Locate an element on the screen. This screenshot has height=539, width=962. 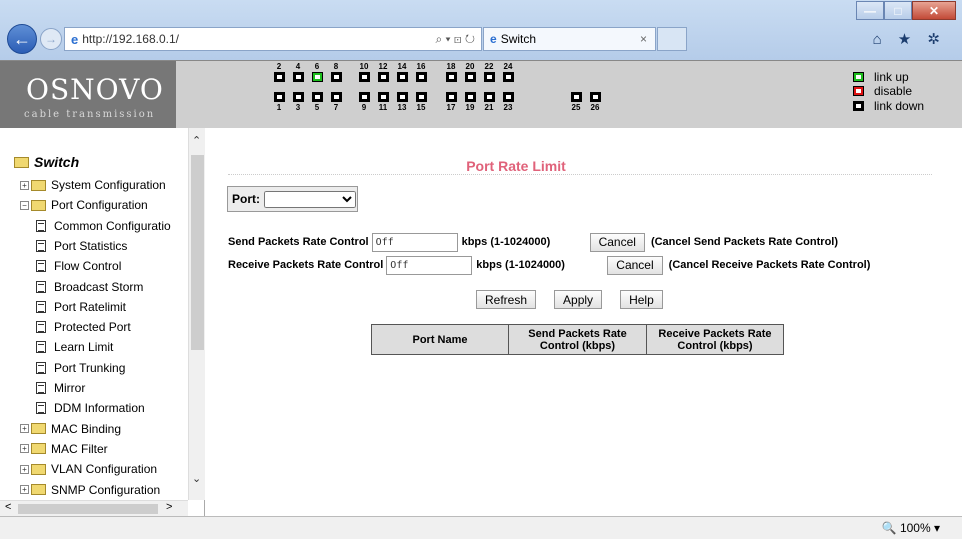
port-number-label: 19 is located at coordinates (470, 107).